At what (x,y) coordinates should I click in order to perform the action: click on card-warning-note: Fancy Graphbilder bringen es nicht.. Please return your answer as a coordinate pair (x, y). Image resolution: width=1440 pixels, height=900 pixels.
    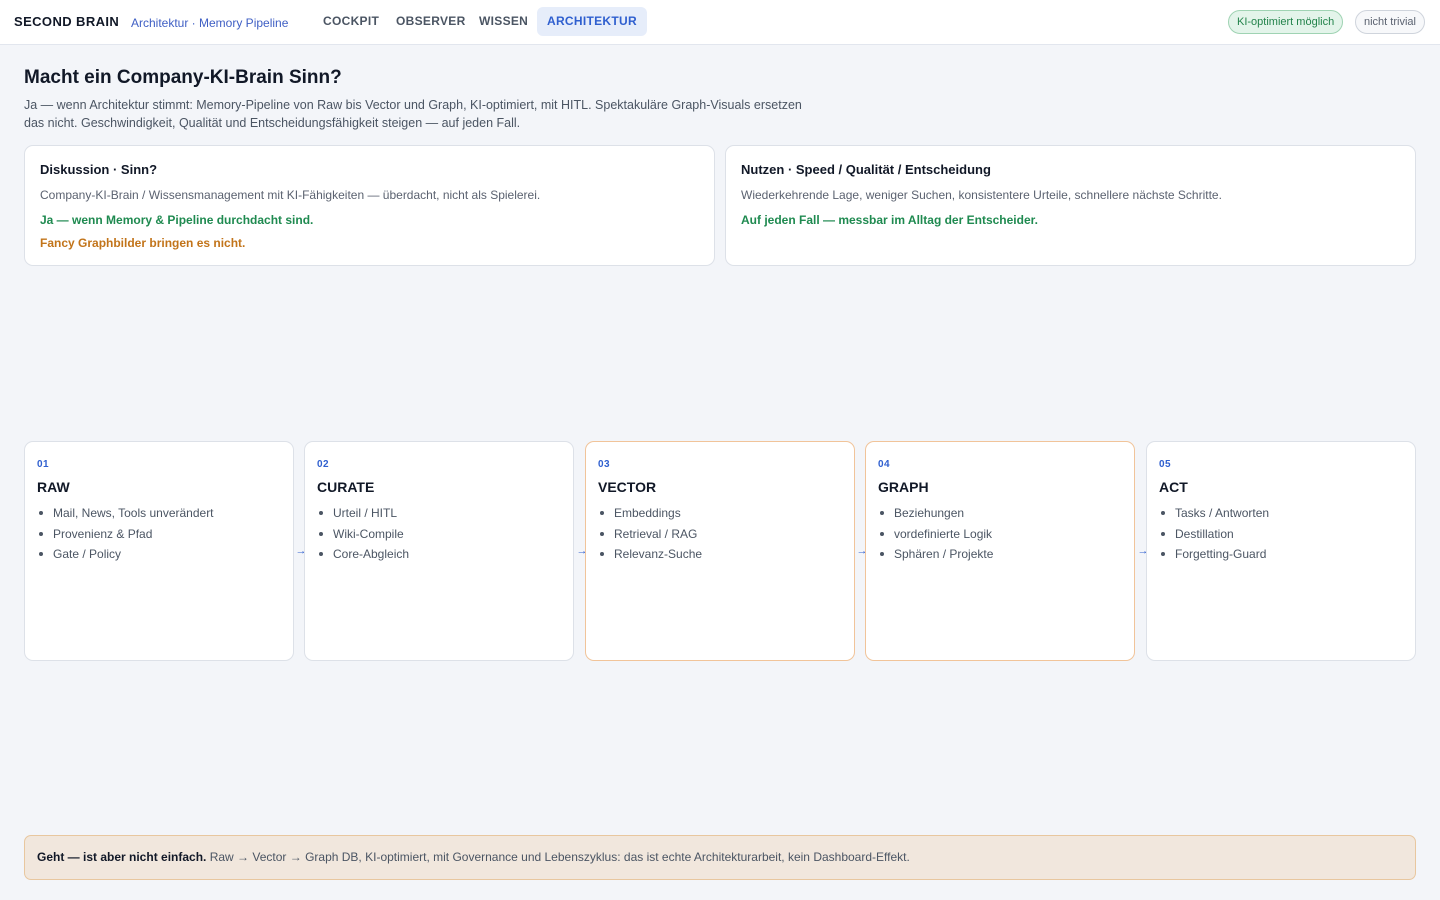
    Looking at the image, I should click on (143, 243).